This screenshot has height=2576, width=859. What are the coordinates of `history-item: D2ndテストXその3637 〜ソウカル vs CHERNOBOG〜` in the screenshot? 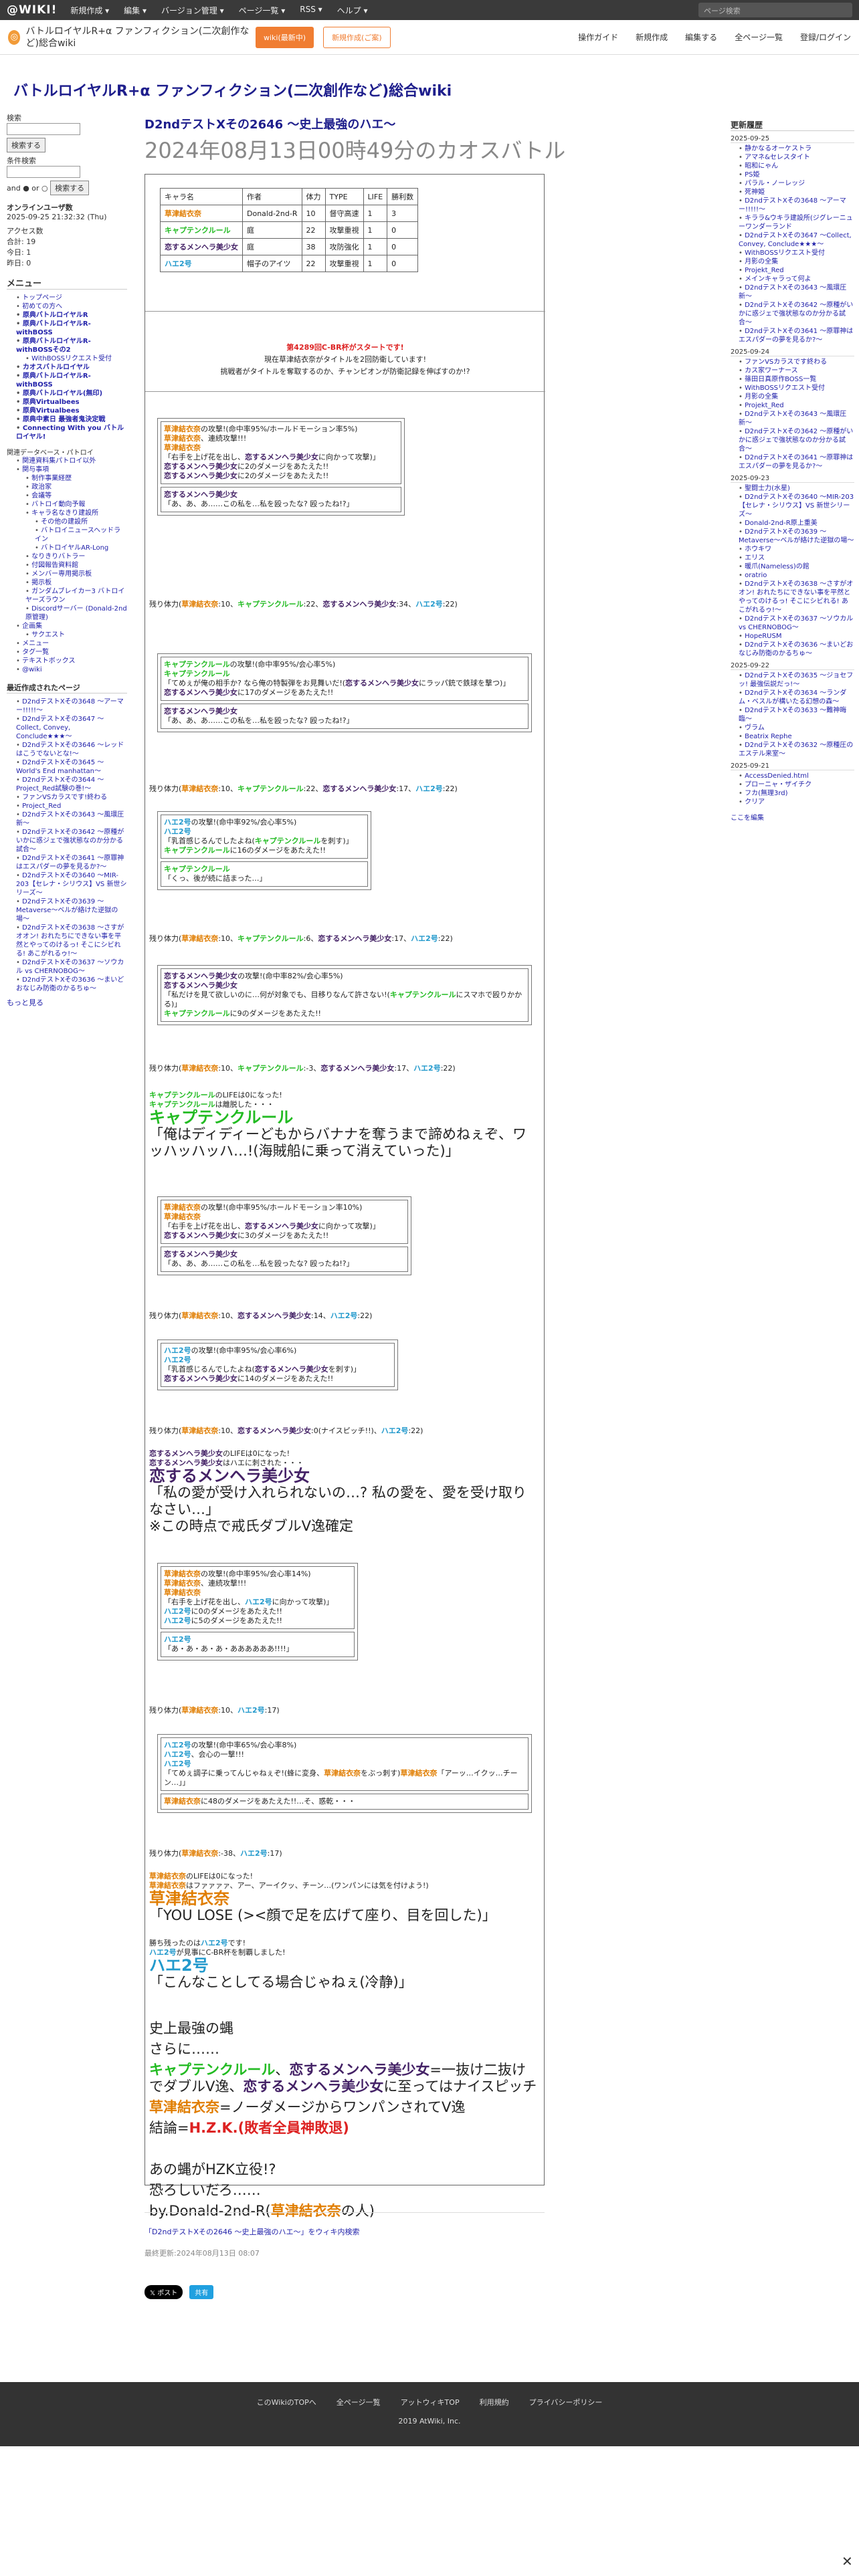 It's located at (796, 623).